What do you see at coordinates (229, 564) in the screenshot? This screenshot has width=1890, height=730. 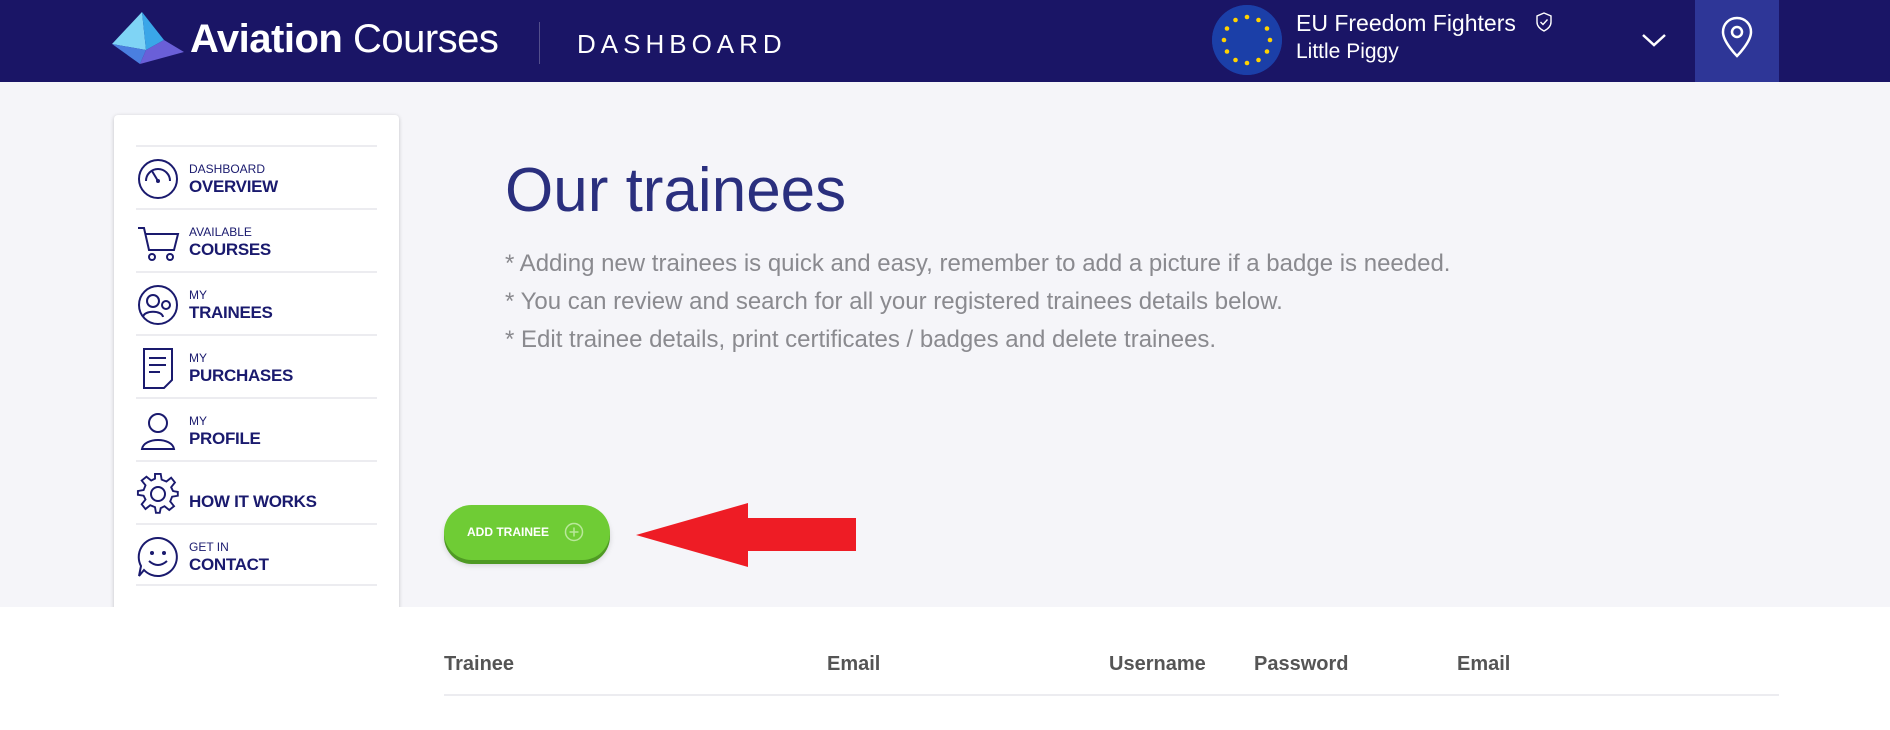 I see `sidebar-item-label: CONTACT` at bounding box center [229, 564].